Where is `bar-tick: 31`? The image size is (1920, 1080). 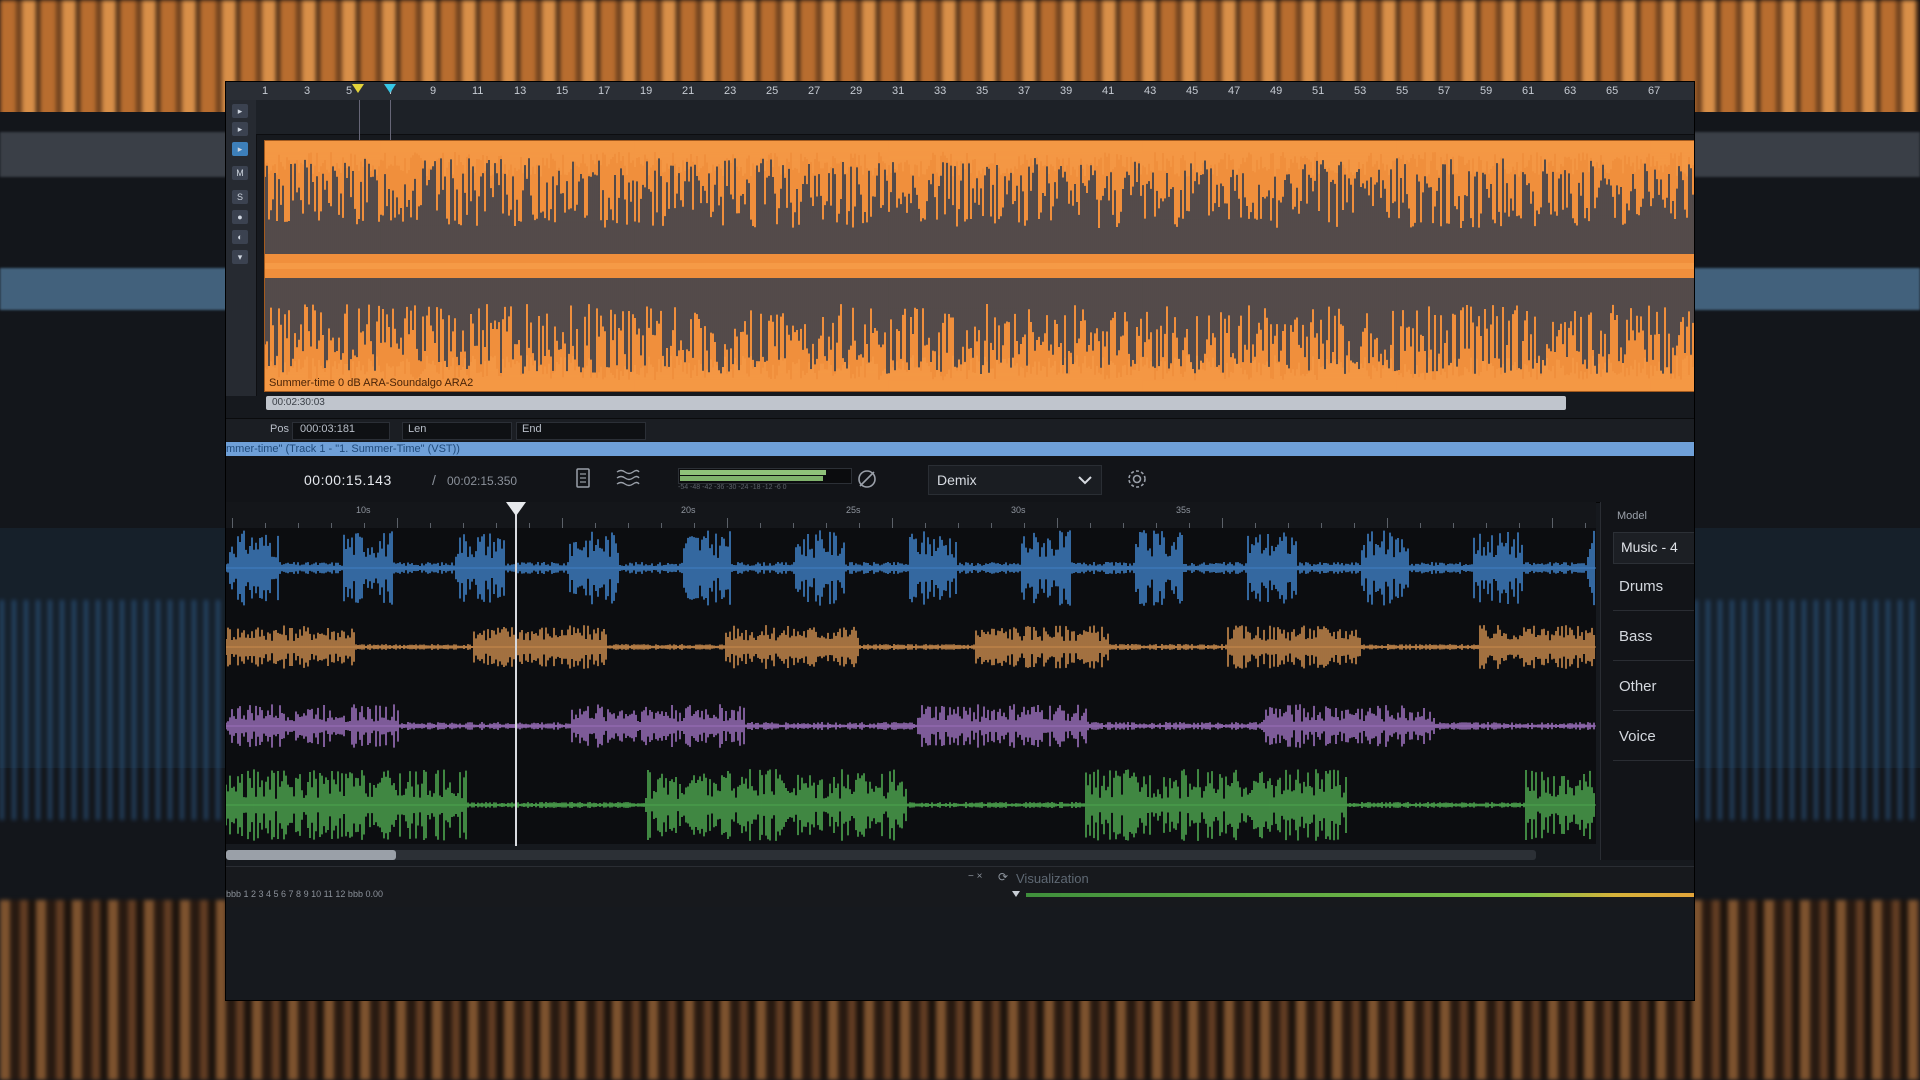 bar-tick: 31 is located at coordinates (898, 91).